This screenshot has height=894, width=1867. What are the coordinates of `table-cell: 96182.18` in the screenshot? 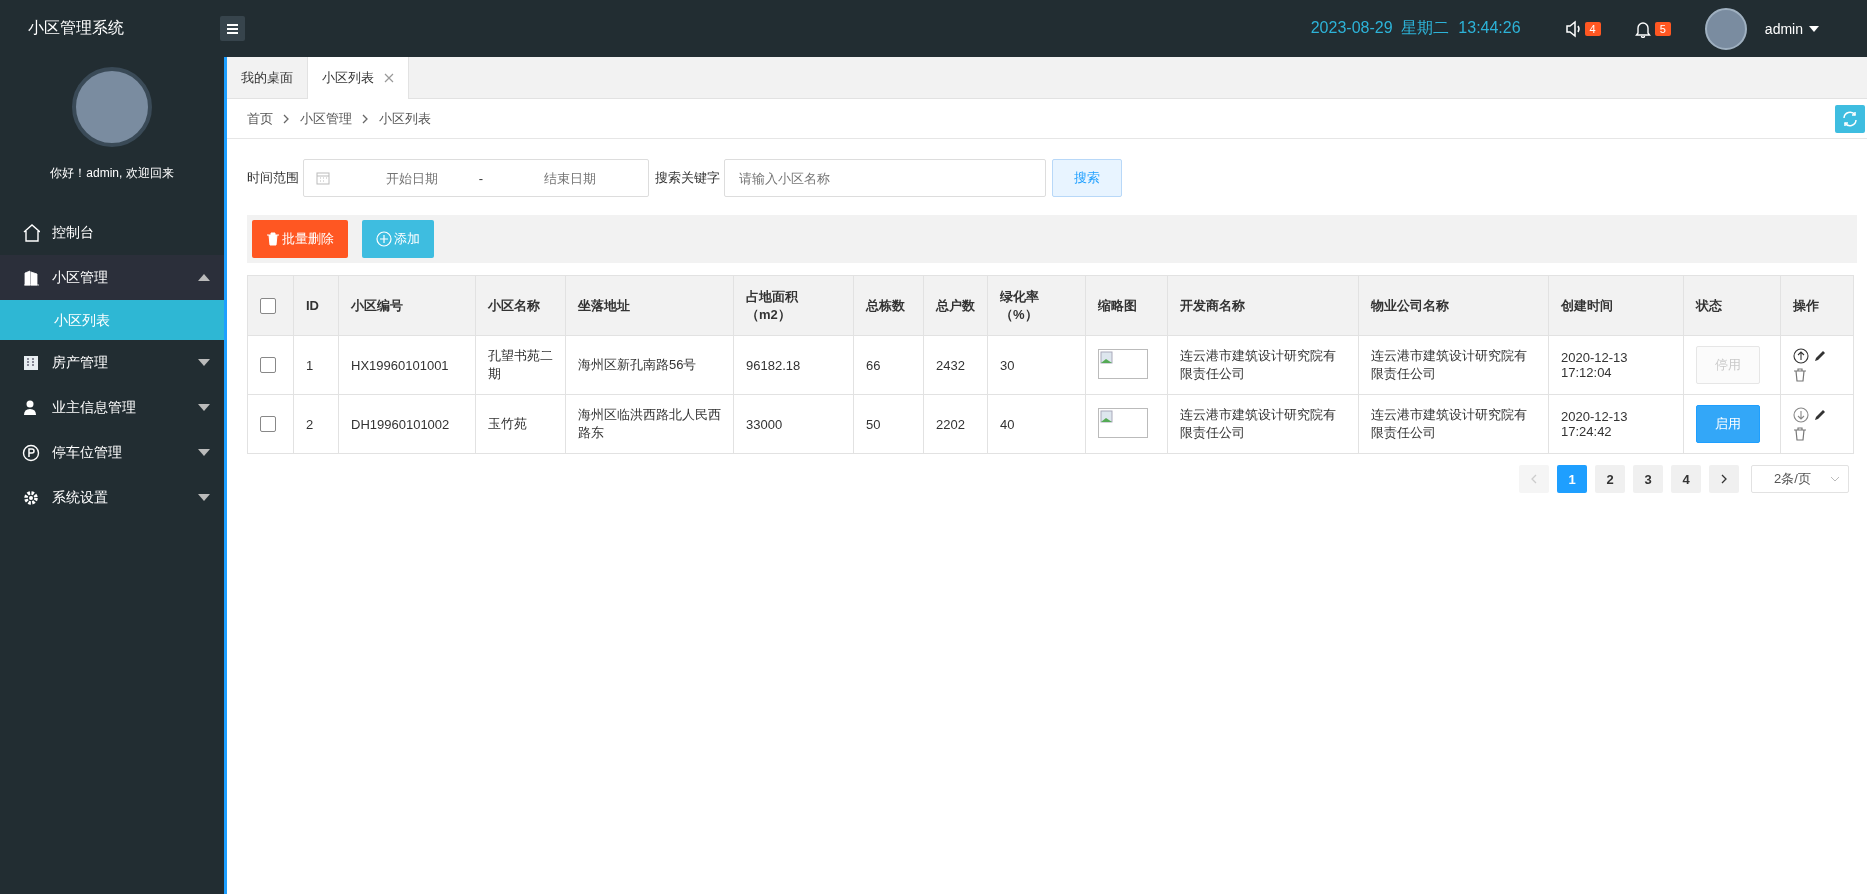 It's located at (773, 365).